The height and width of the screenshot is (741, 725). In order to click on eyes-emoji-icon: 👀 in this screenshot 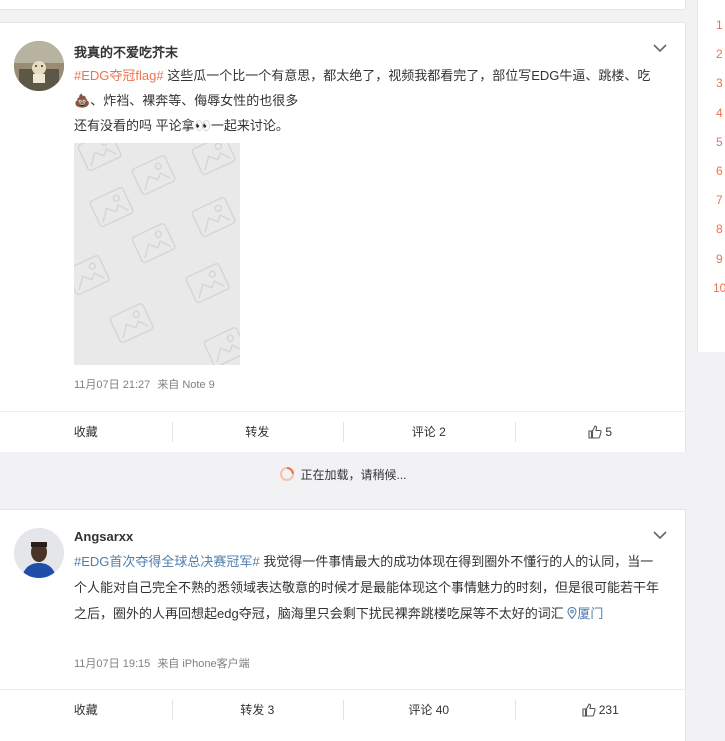, I will do `click(202, 125)`.